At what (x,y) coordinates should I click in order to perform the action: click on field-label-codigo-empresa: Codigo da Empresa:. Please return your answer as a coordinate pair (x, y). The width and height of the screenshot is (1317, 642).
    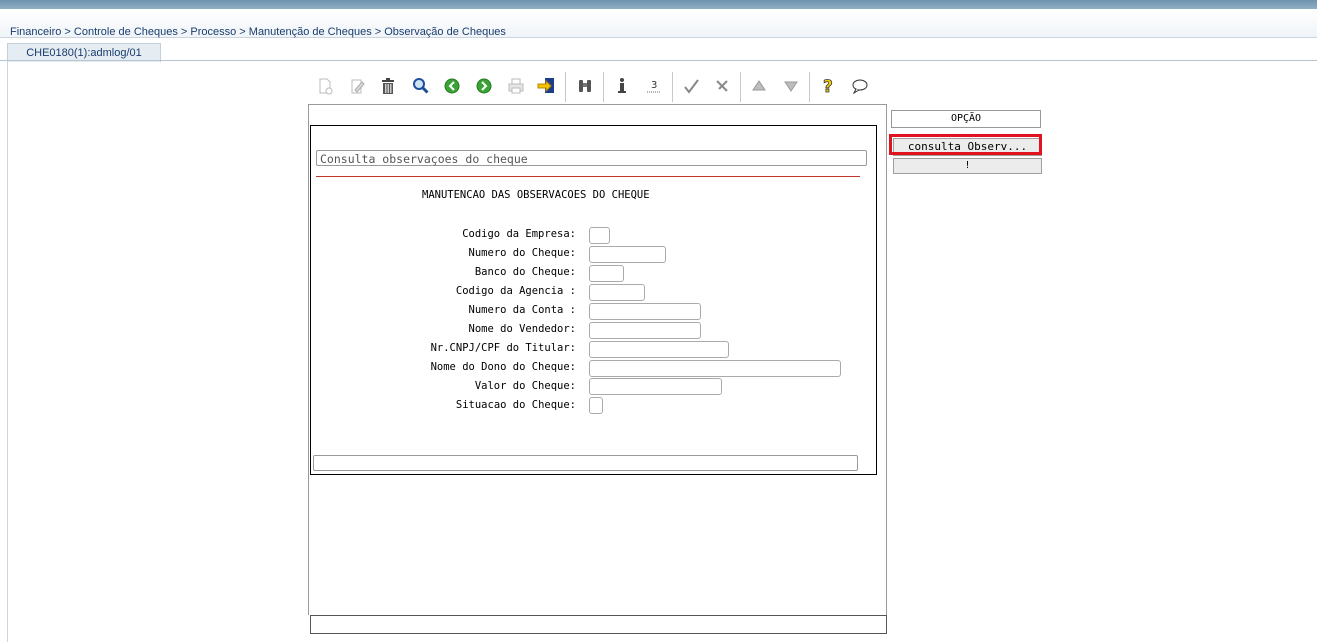
    Looking at the image, I should click on (519, 234).